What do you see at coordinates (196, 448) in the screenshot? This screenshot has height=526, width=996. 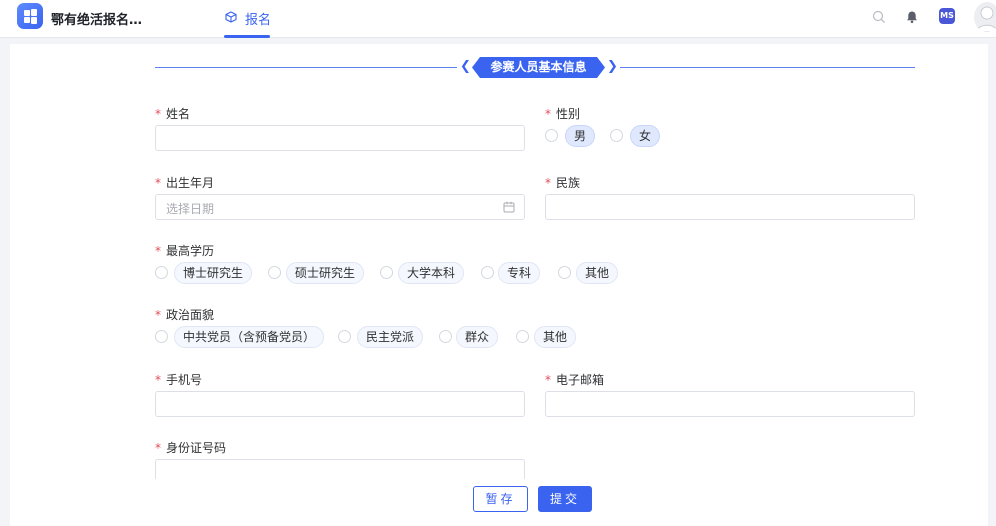 I see `id-number-label-text: 身份证号码` at bounding box center [196, 448].